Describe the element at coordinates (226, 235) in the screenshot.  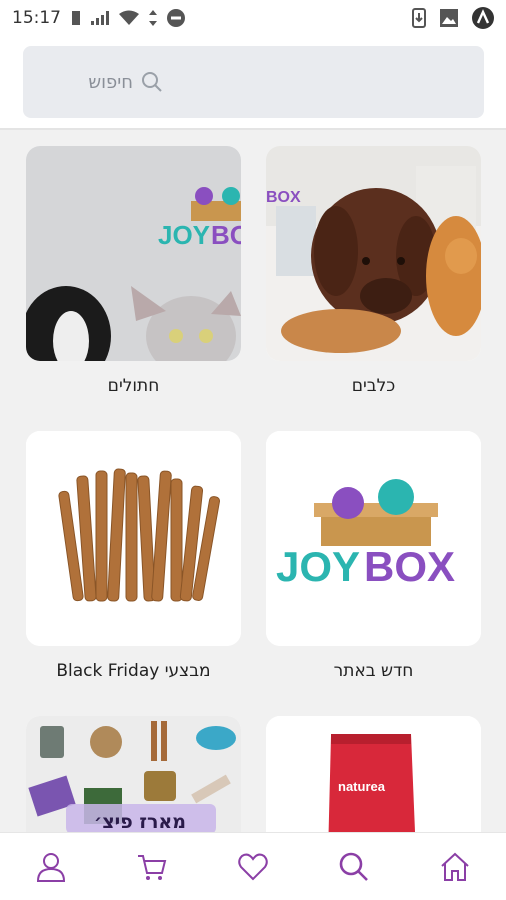
I see `svg-text: BOX` at that location.